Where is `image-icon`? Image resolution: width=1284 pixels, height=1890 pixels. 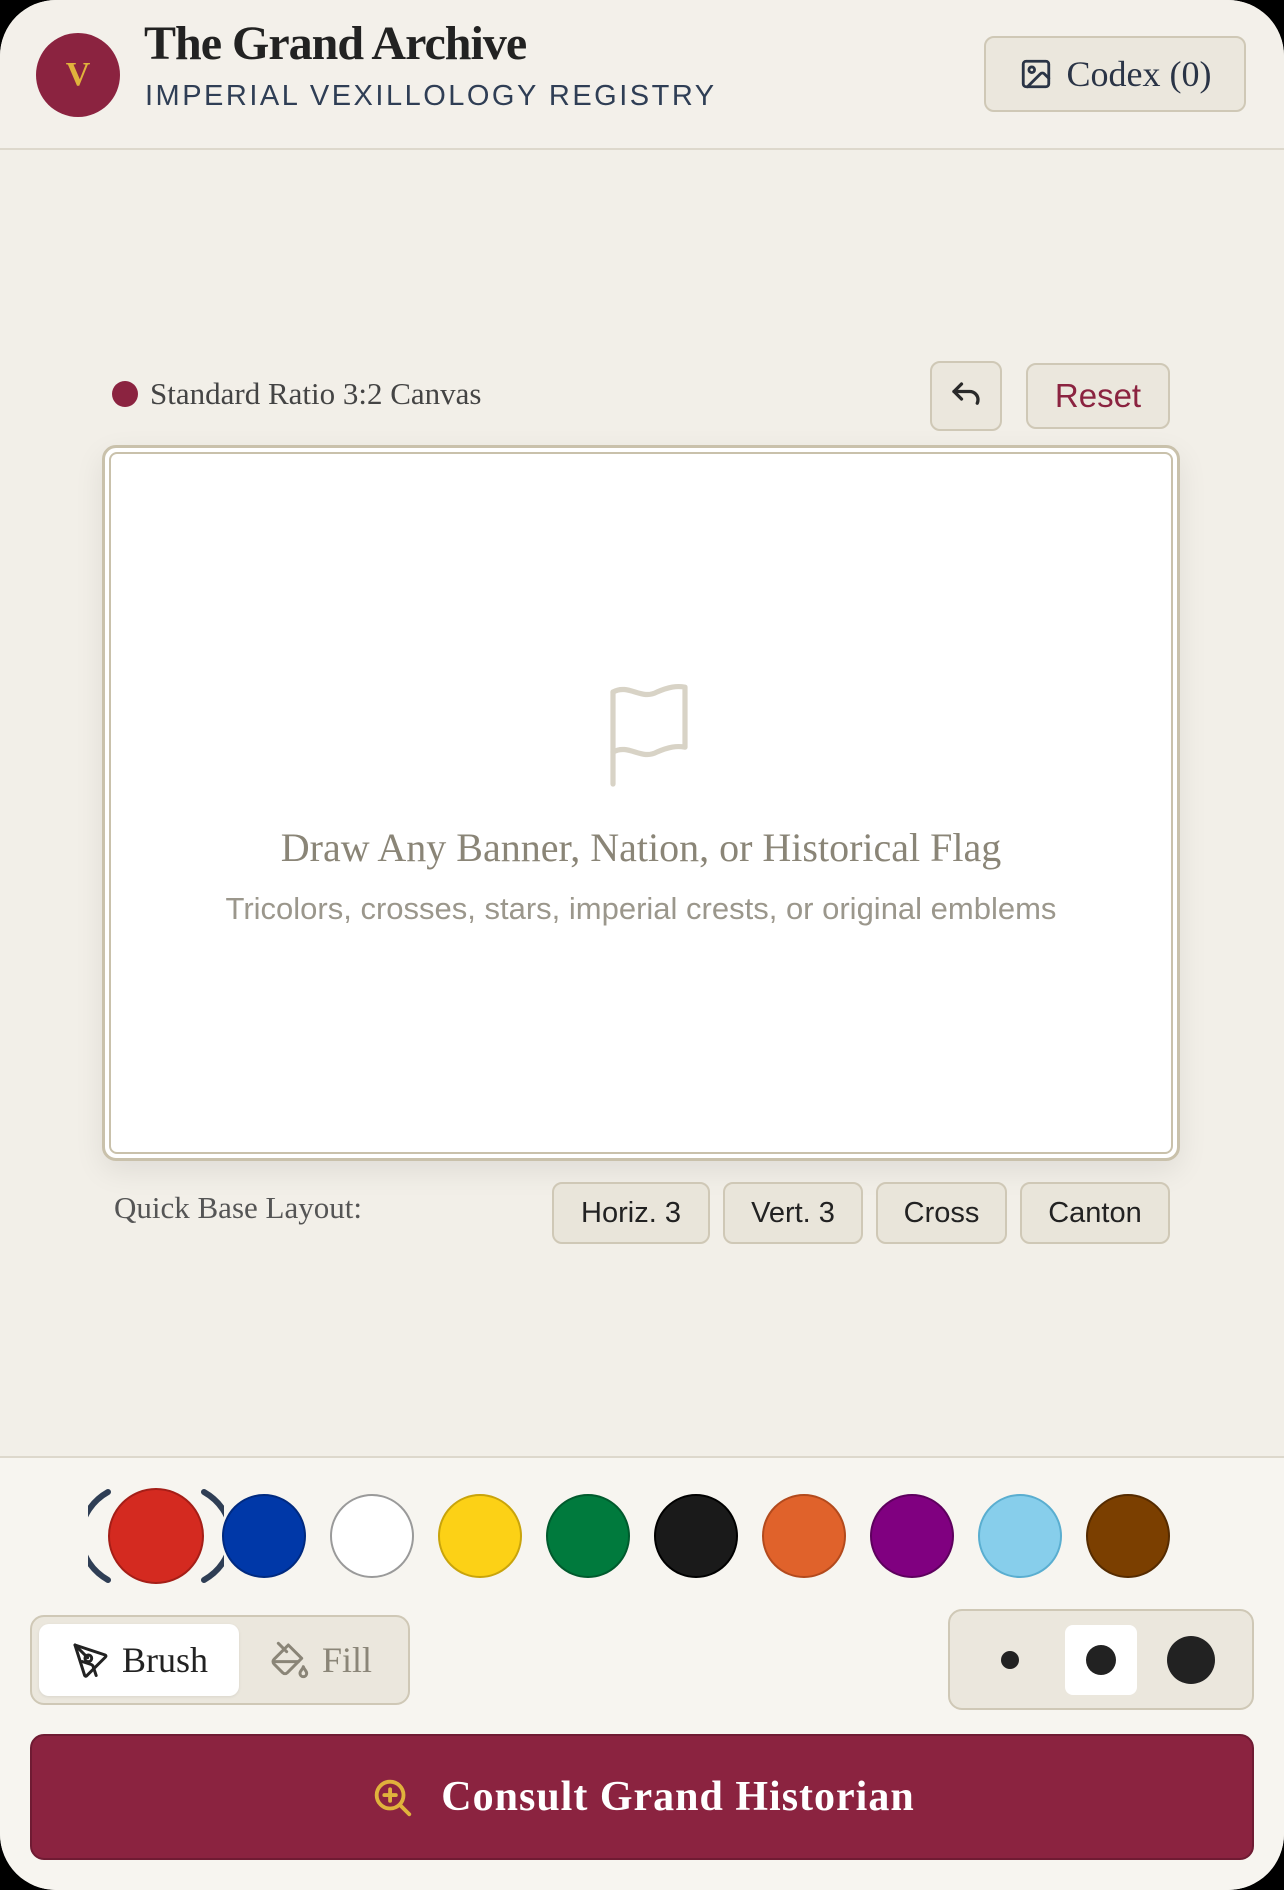 image-icon is located at coordinates (1035, 74).